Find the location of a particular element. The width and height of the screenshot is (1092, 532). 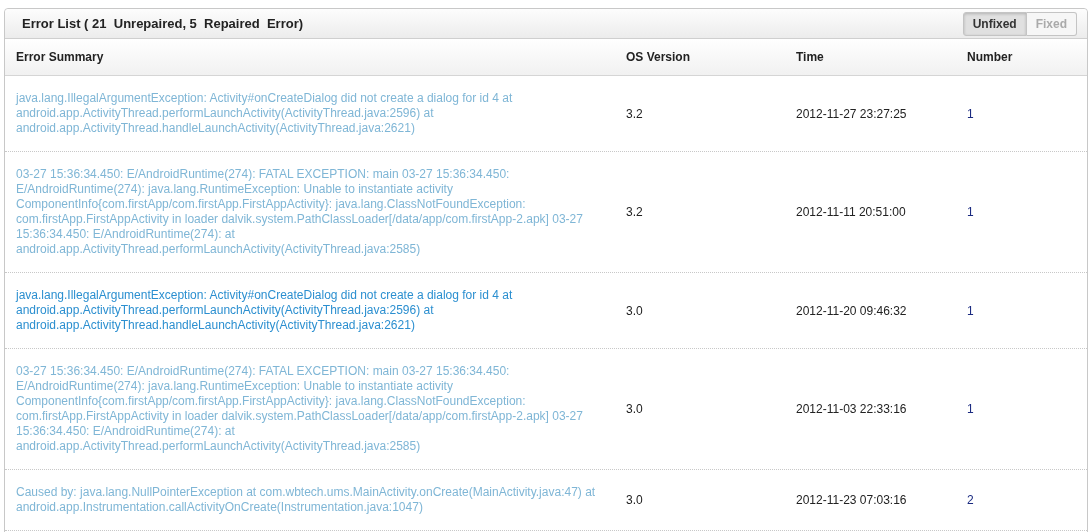

column-header: OS Version is located at coordinates (658, 57).